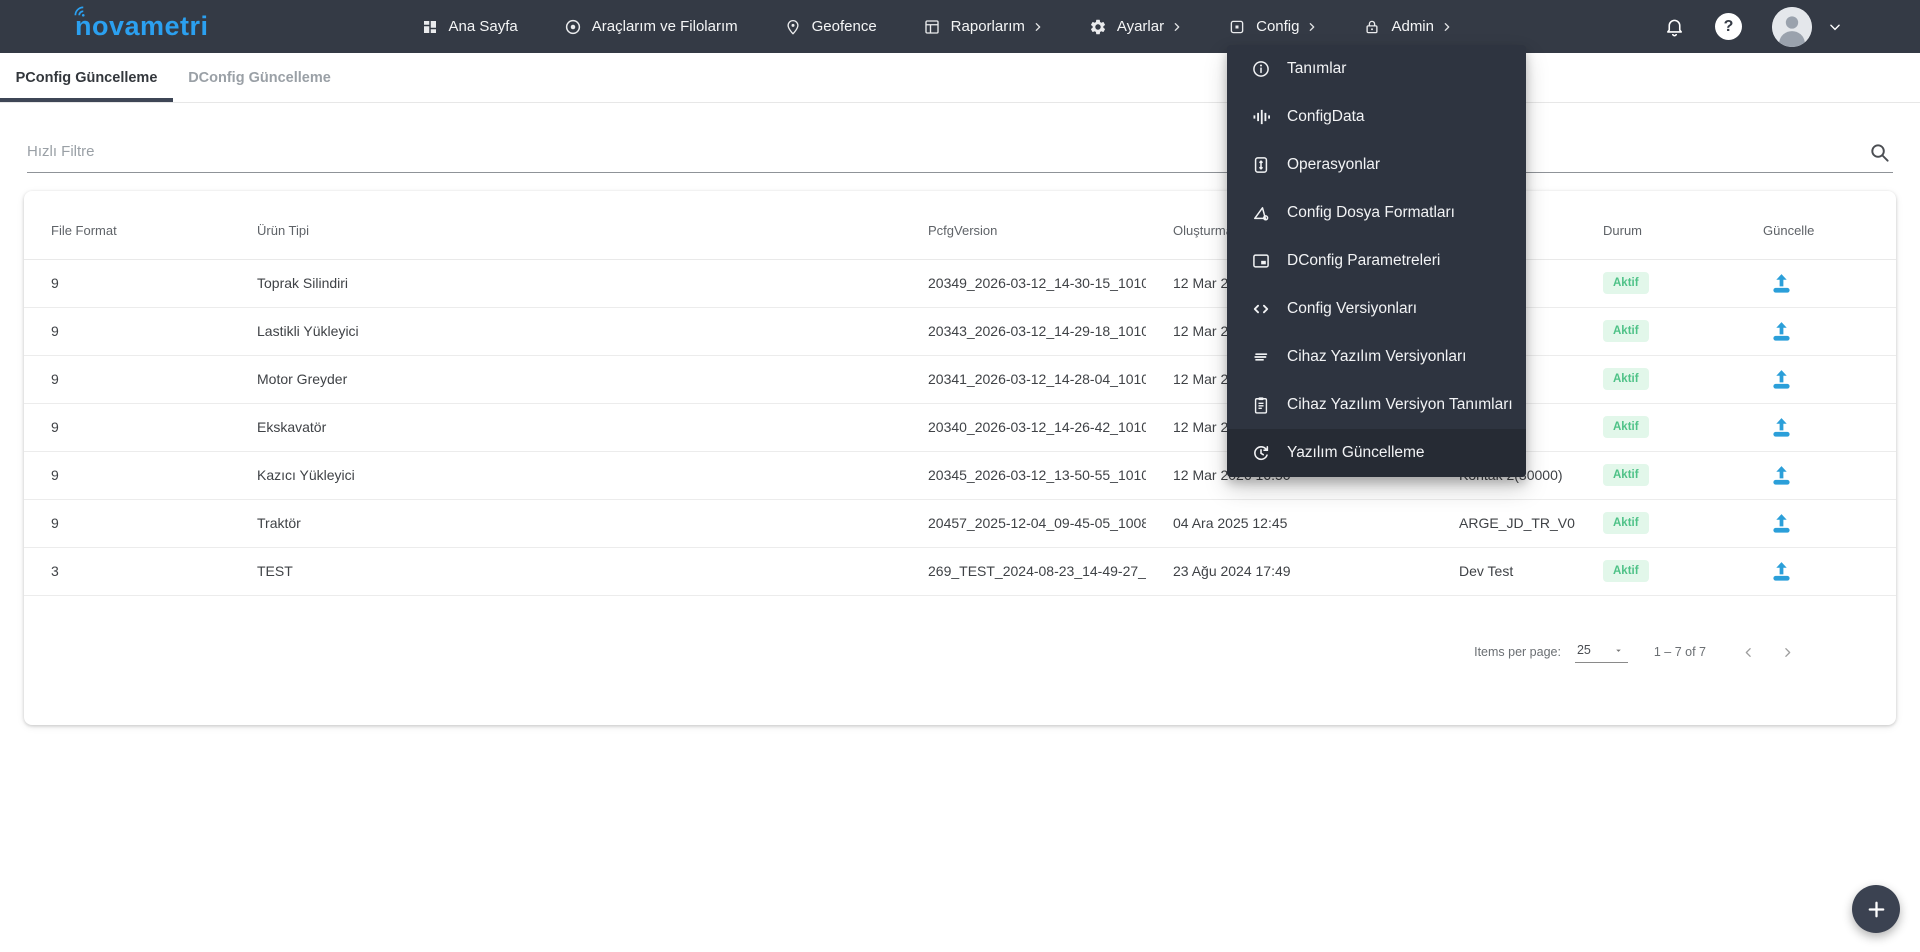  What do you see at coordinates (127, 571) in the screenshot?
I see `cell-file-format: 3` at bounding box center [127, 571].